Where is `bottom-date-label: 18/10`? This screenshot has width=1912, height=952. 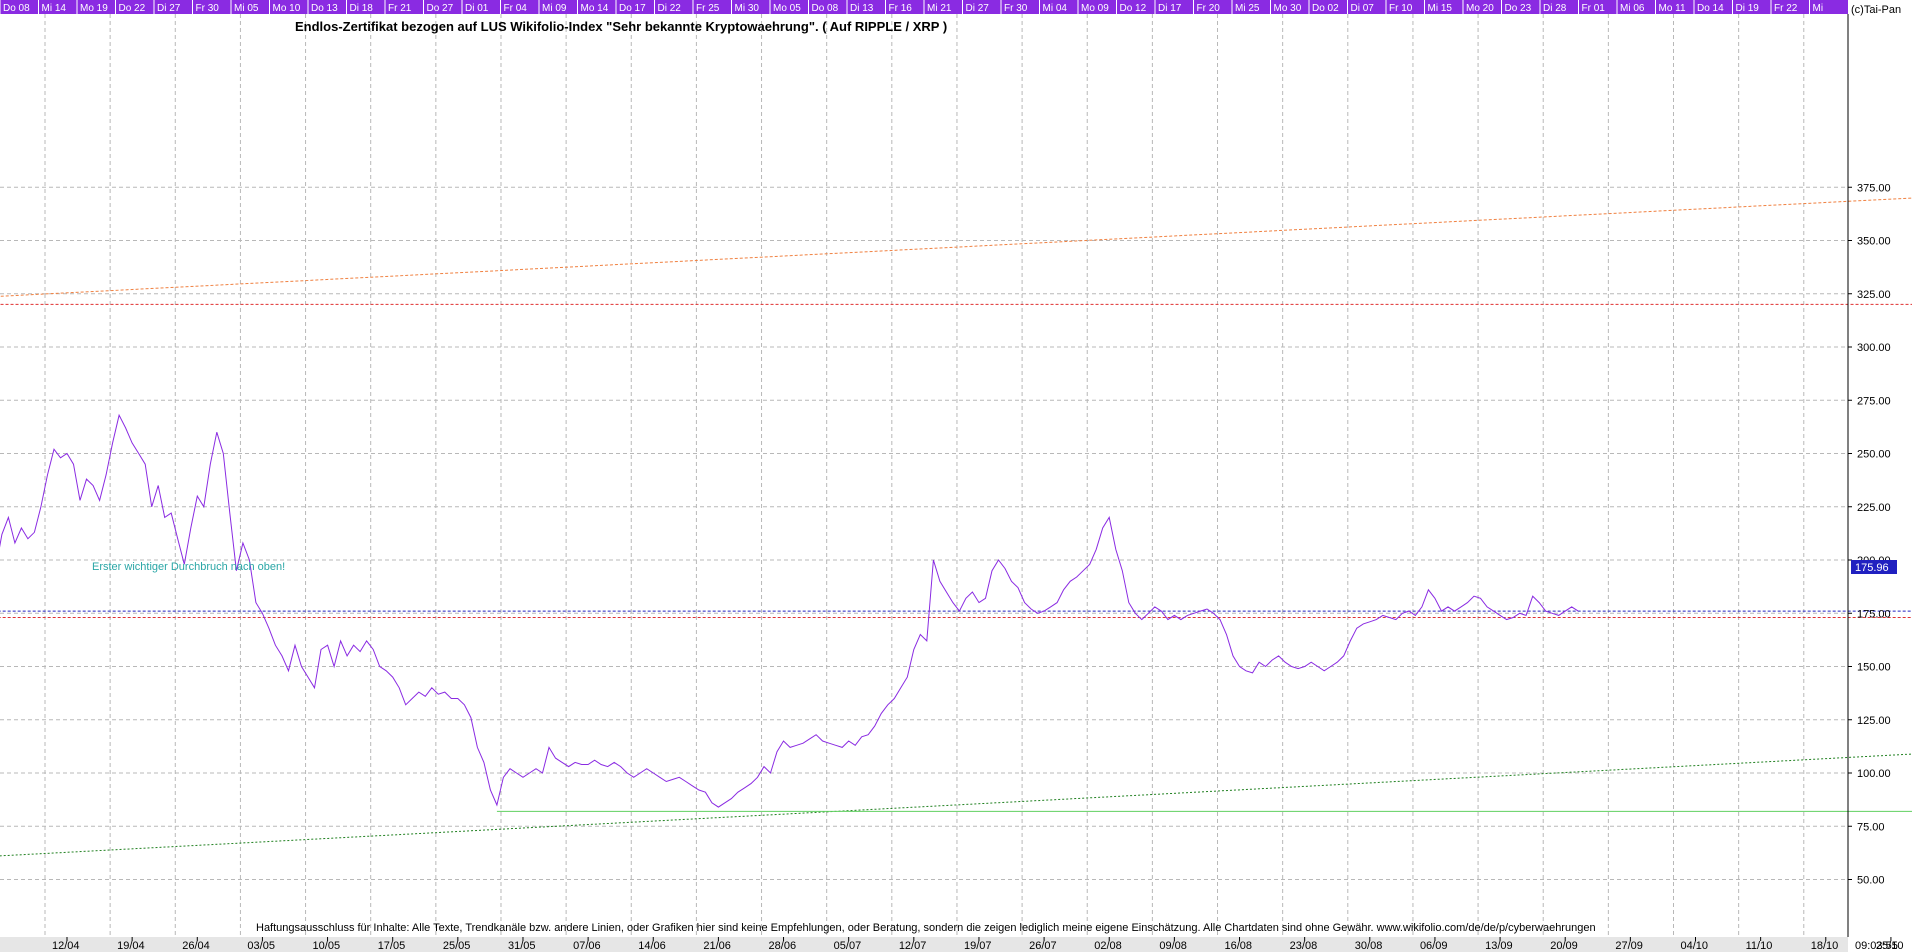
bottom-date-label: 18/10 is located at coordinates (1825, 946).